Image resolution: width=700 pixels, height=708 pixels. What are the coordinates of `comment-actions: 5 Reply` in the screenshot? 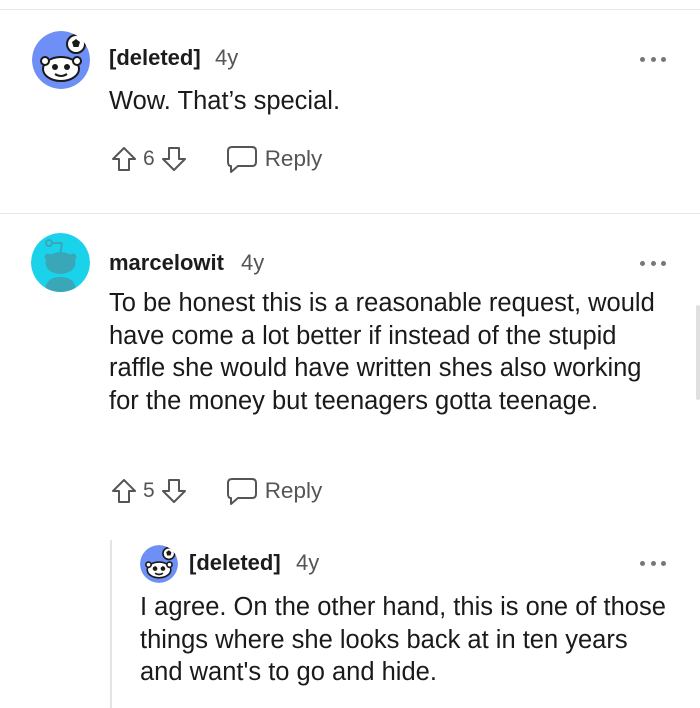 It's located at (216, 491).